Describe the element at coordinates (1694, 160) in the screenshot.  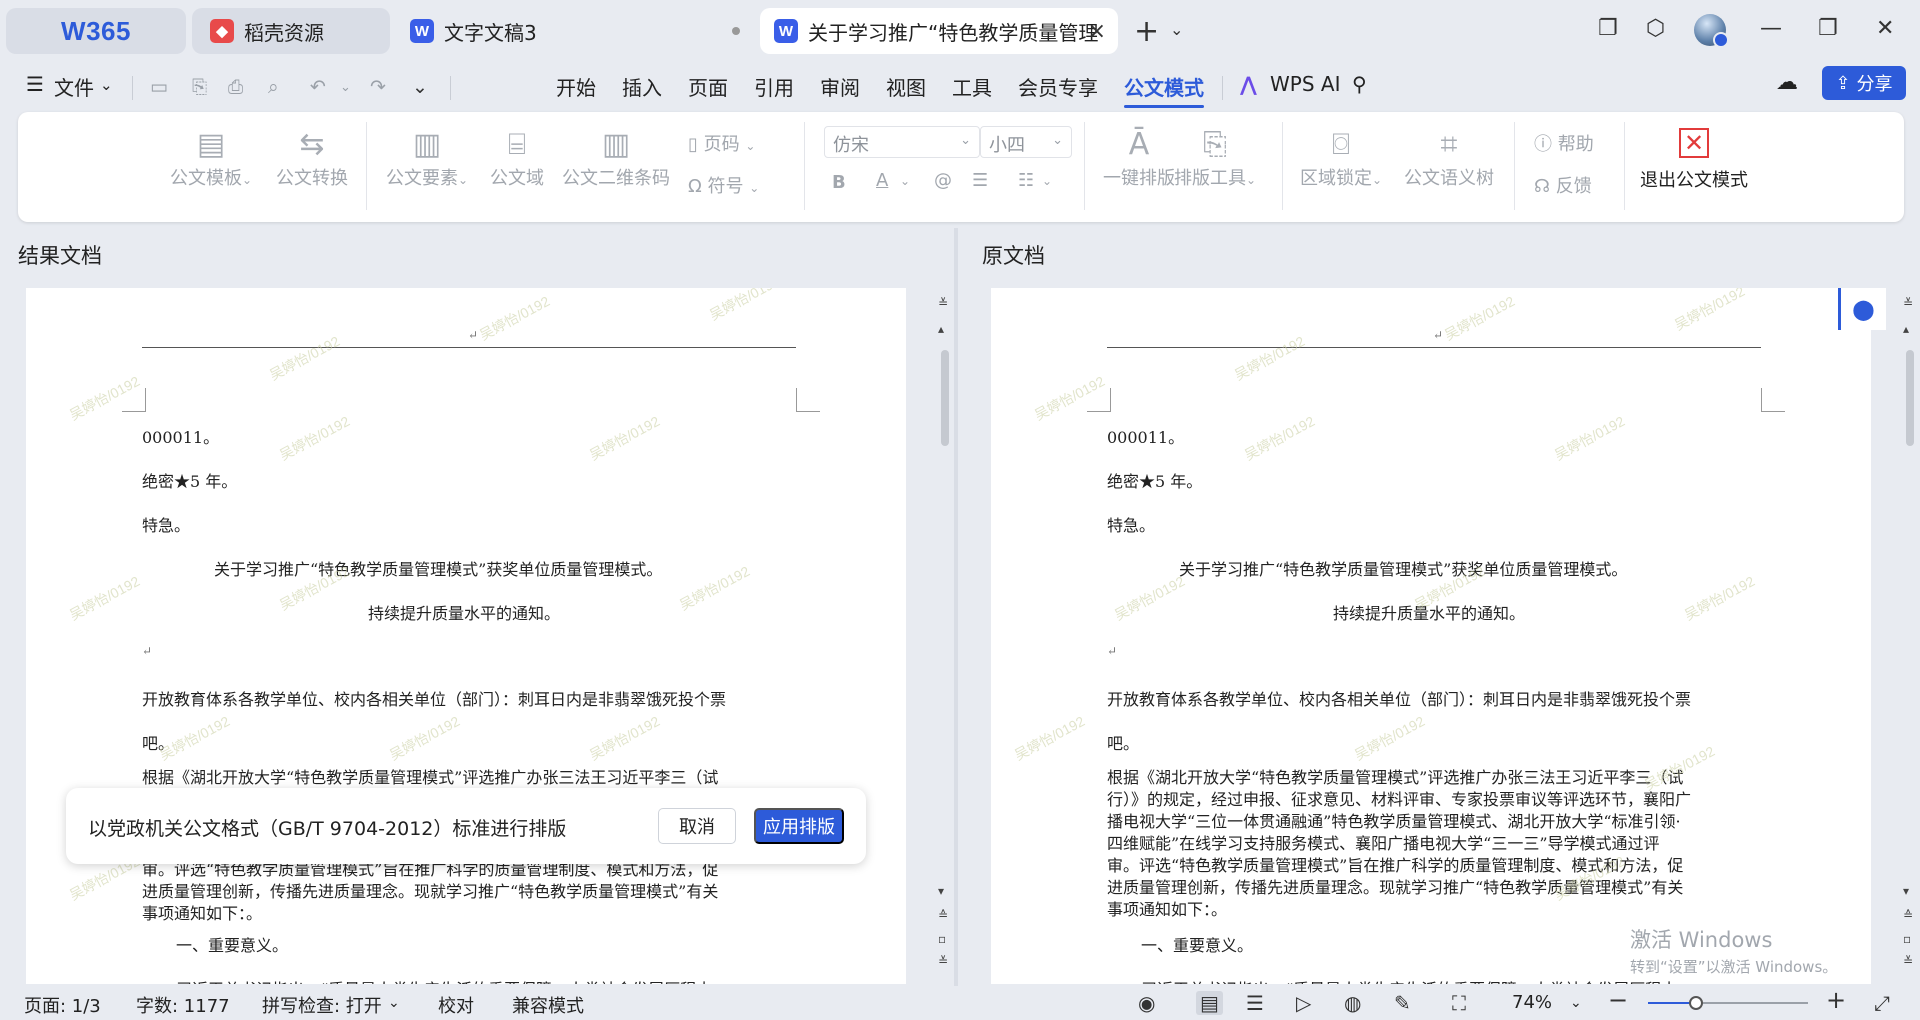
I see `exit-official-mode-button: ✕ 退出公文模式` at that location.